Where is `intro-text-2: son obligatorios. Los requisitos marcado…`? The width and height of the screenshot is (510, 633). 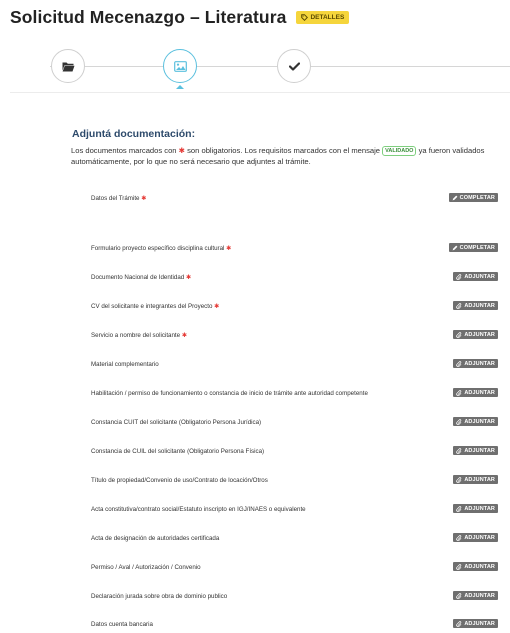
intro-text-2: son obligatorios. Los requisitos marcado… is located at coordinates (284, 150).